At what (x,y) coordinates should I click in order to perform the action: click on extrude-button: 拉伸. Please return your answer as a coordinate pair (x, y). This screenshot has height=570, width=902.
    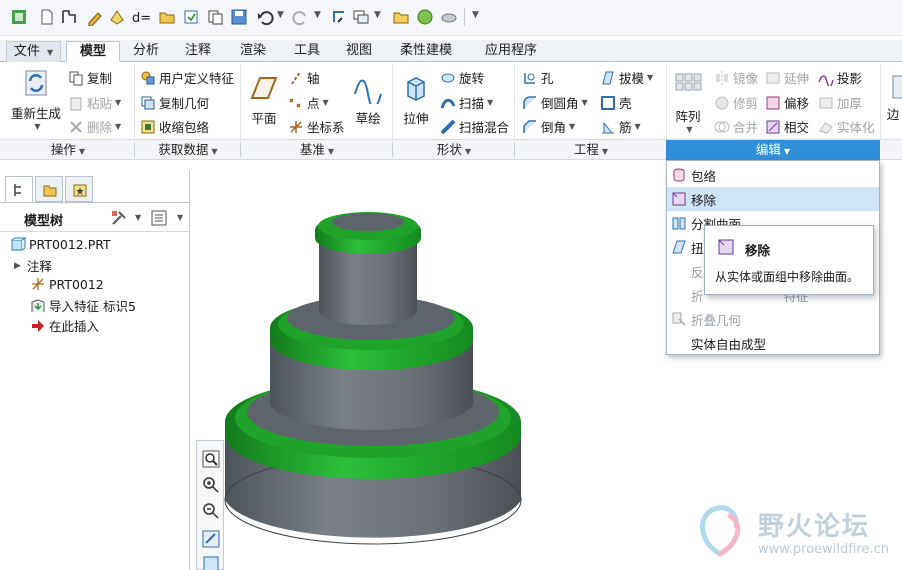
    Looking at the image, I should click on (416, 99).